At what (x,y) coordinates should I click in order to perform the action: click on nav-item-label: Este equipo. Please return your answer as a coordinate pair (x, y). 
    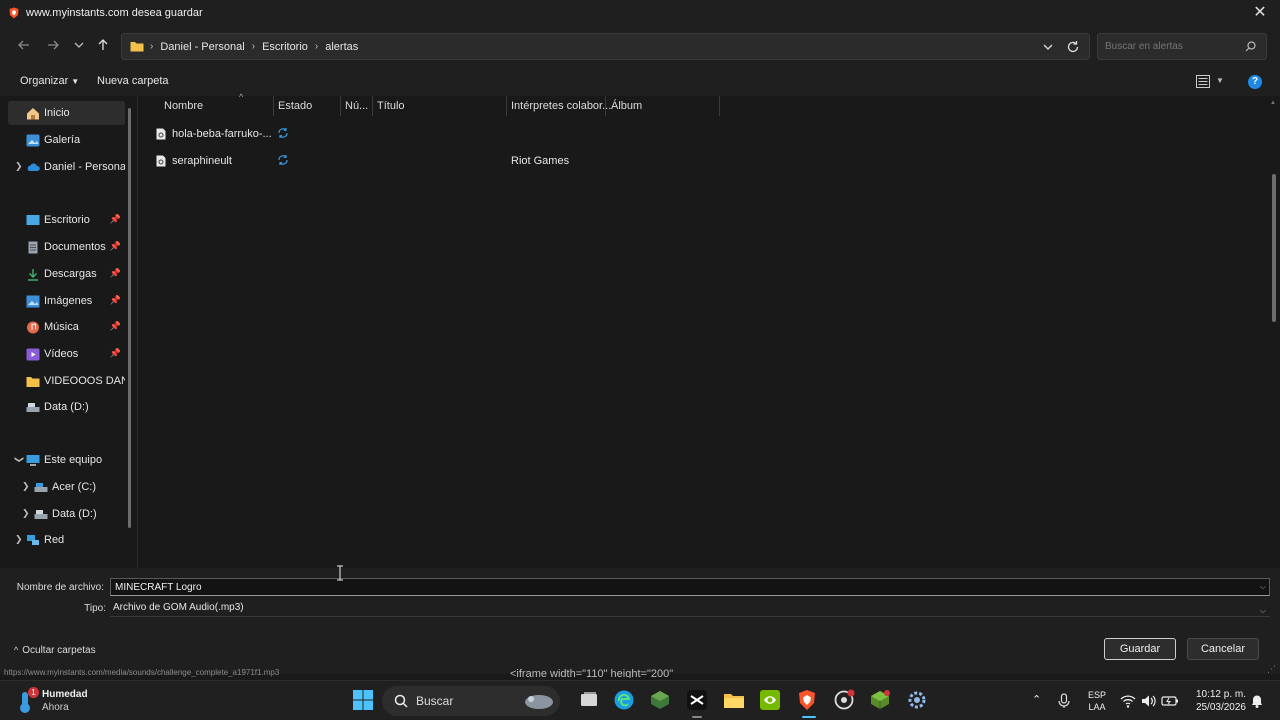
    Looking at the image, I should click on (73, 460).